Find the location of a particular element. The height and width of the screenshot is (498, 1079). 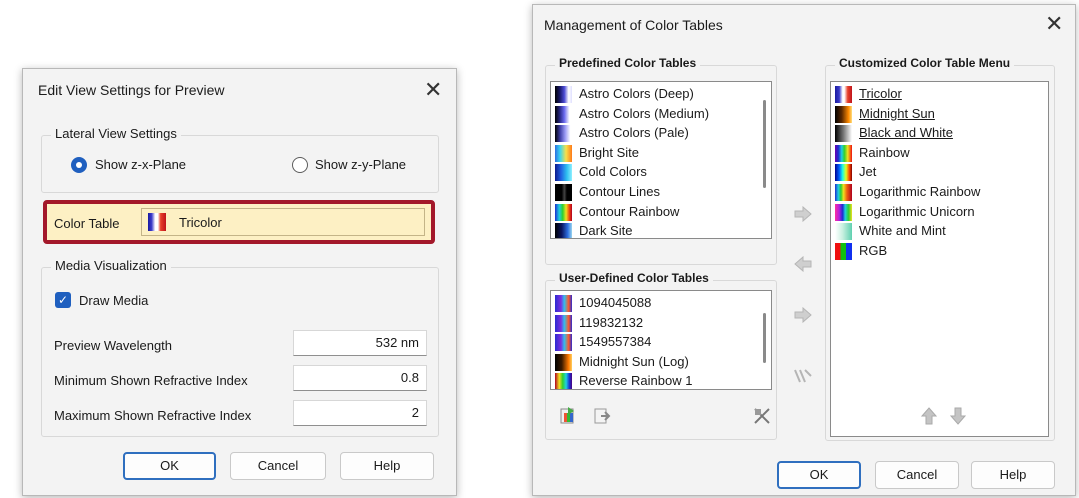

import-table-icon is located at coordinates (568, 416).